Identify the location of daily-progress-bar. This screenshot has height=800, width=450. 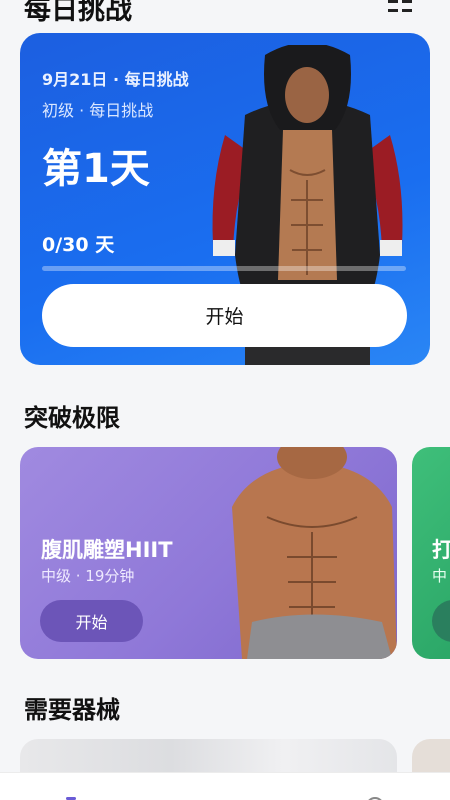
(224, 268).